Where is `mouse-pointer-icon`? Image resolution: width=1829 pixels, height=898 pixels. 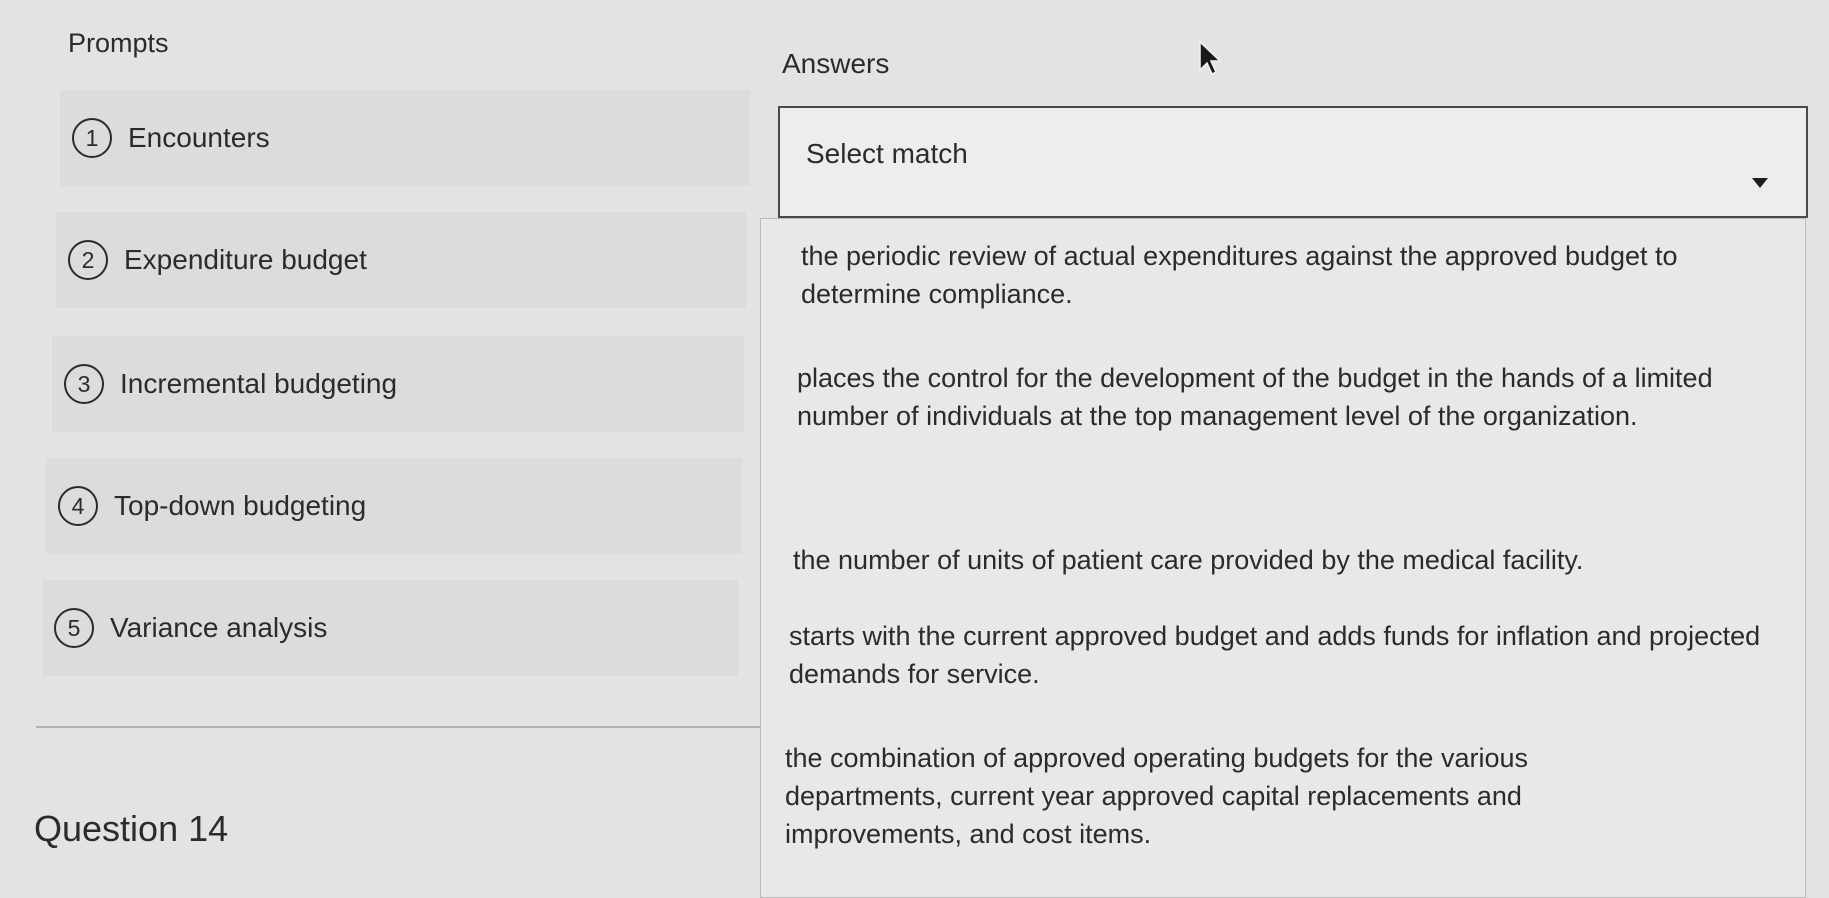 mouse-pointer-icon is located at coordinates (1210, 58).